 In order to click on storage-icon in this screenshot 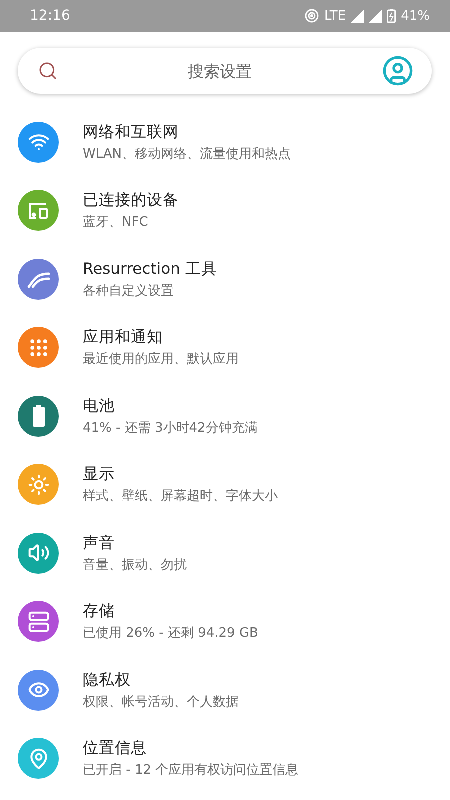, I will do `click(39, 621)`.